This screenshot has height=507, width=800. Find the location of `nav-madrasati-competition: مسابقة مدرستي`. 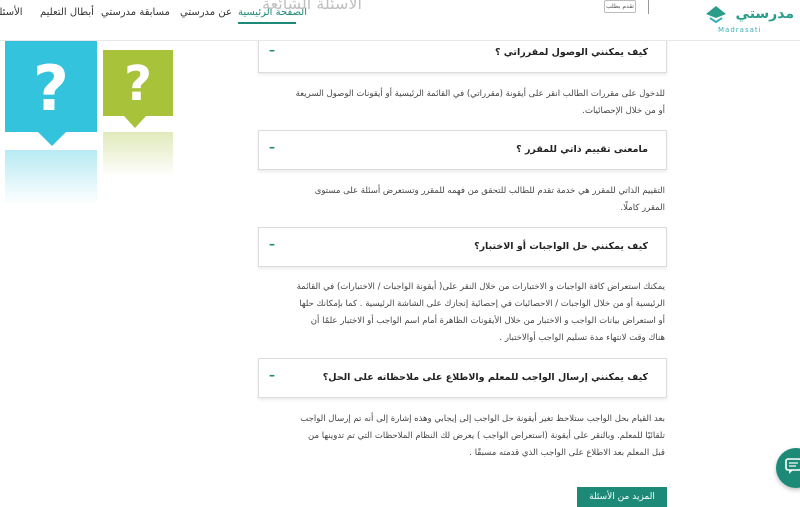

nav-madrasati-competition: مسابقة مدرستي is located at coordinates (135, 12).